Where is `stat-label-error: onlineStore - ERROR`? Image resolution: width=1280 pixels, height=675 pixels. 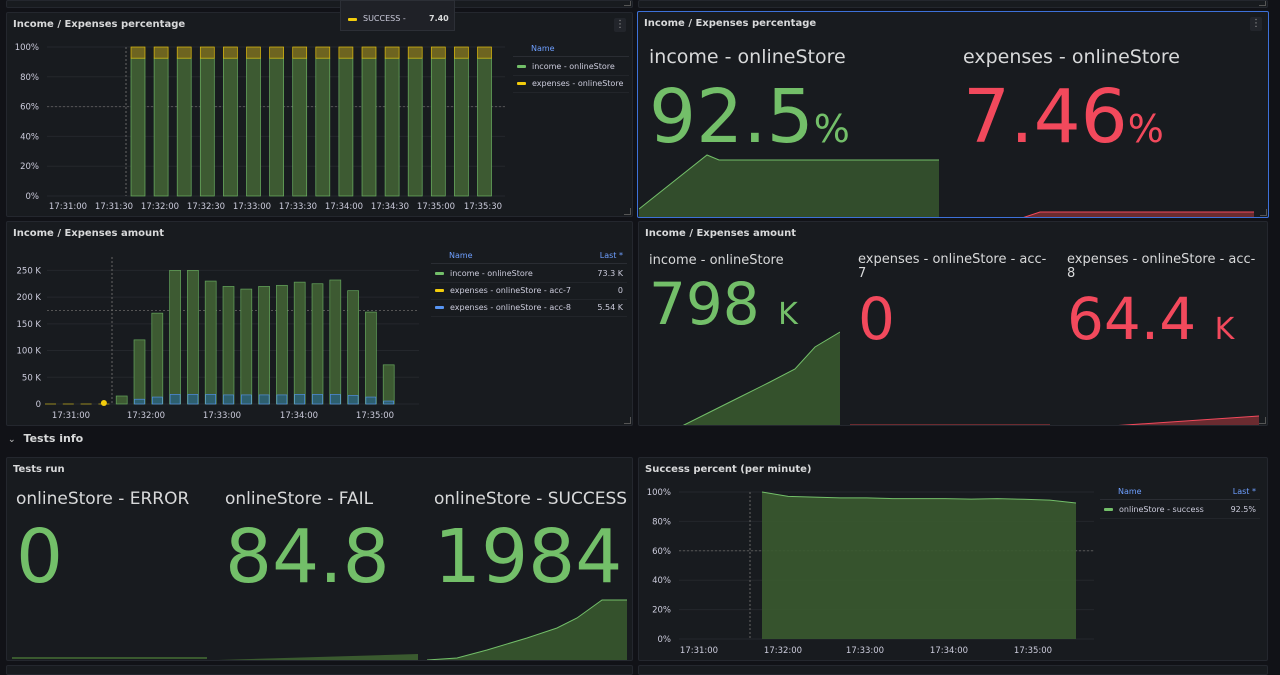
stat-label-error: onlineStore - ERROR is located at coordinates (103, 499).